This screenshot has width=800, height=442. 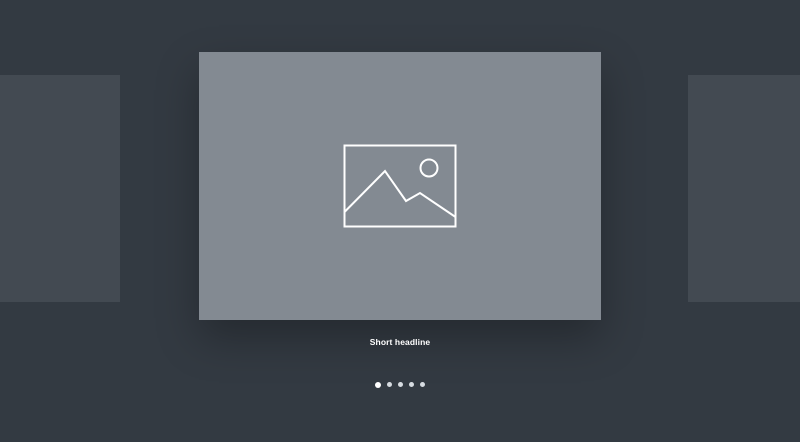 I want to click on next-slide, so click(x=744, y=188).